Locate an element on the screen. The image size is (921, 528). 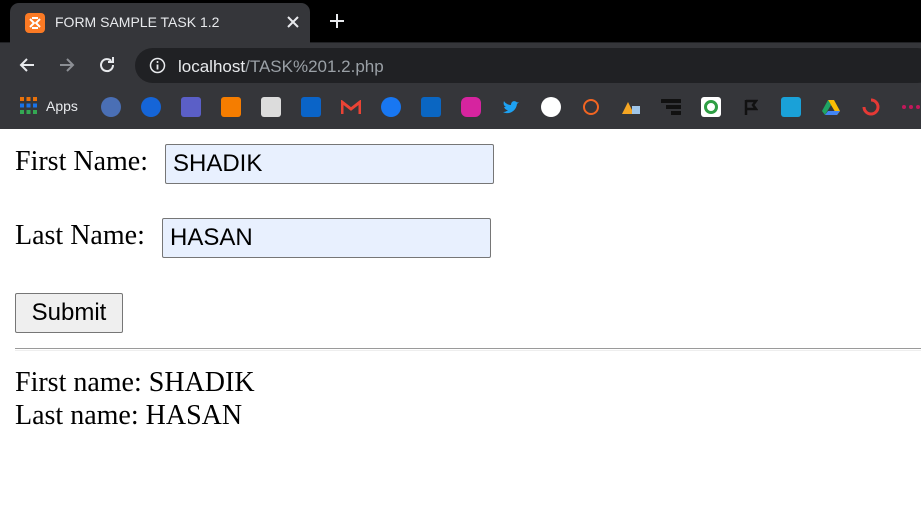
result-last-name: Last name: HASAN is located at coordinates (129, 415).